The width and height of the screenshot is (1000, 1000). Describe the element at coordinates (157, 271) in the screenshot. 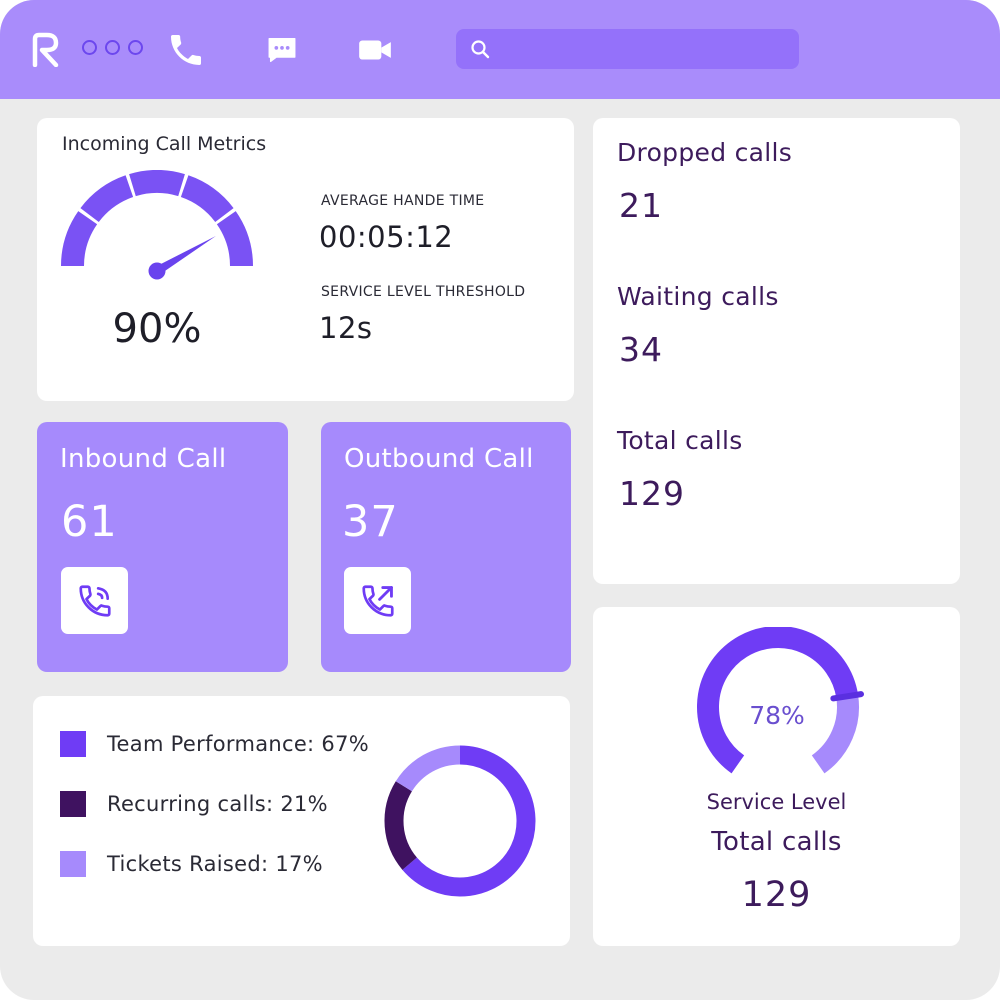

I see `gauge-needle-hub` at that location.